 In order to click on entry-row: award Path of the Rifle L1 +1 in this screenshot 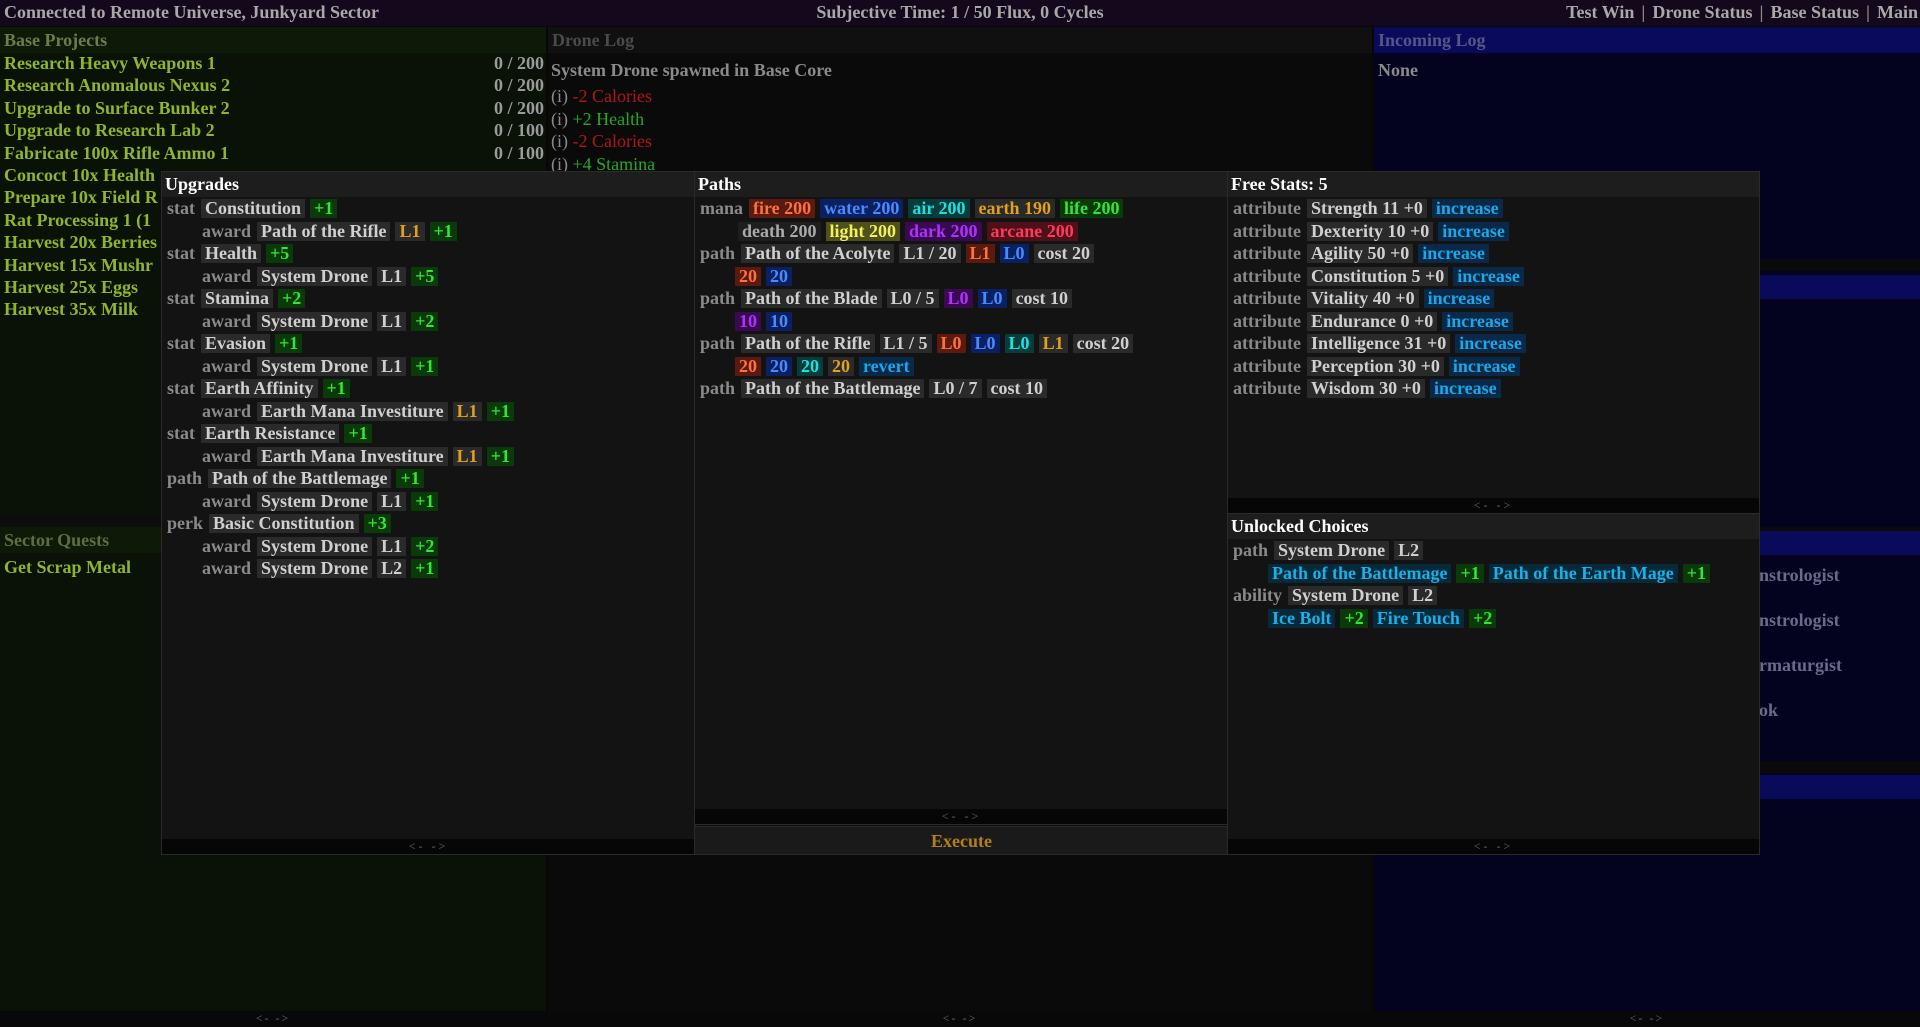, I will do `click(428, 231)`.